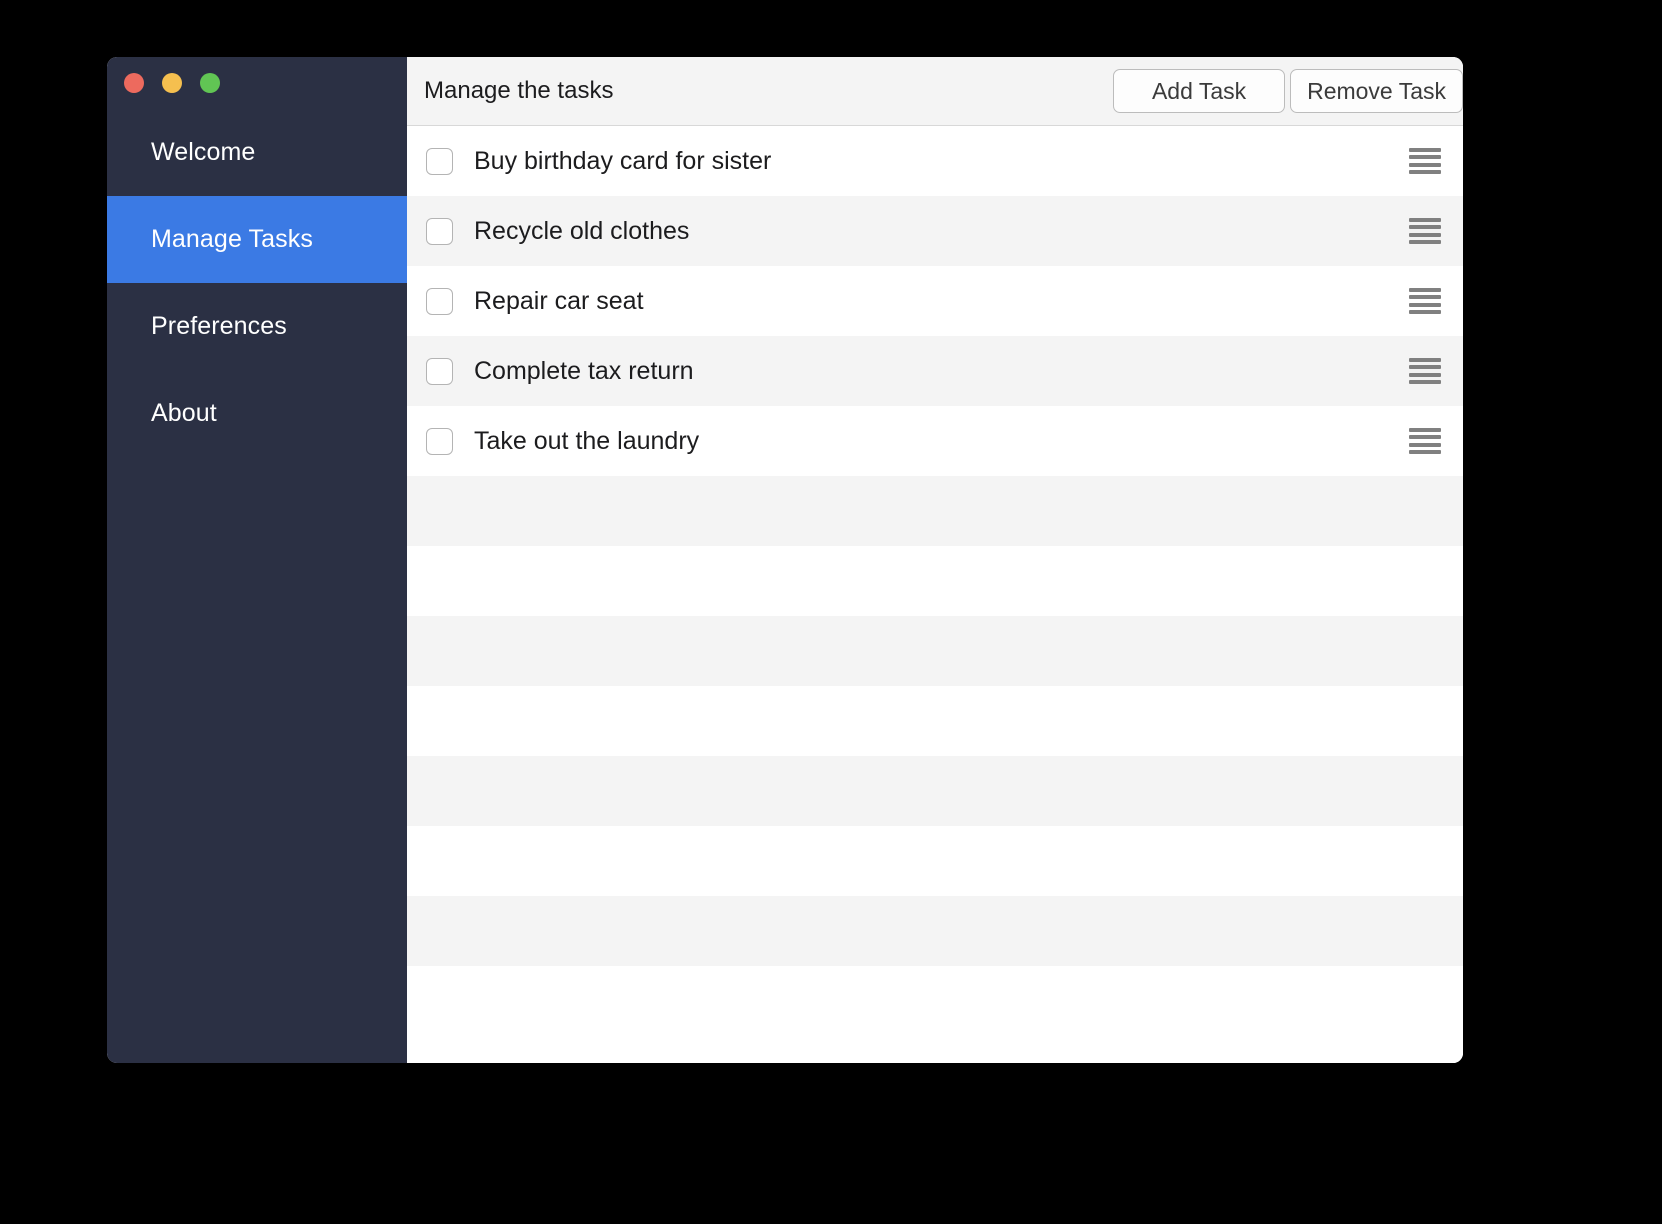  Describe the element at coordinates (172, 83) in the screenshot. I see `minimize-window-icon` at that location.